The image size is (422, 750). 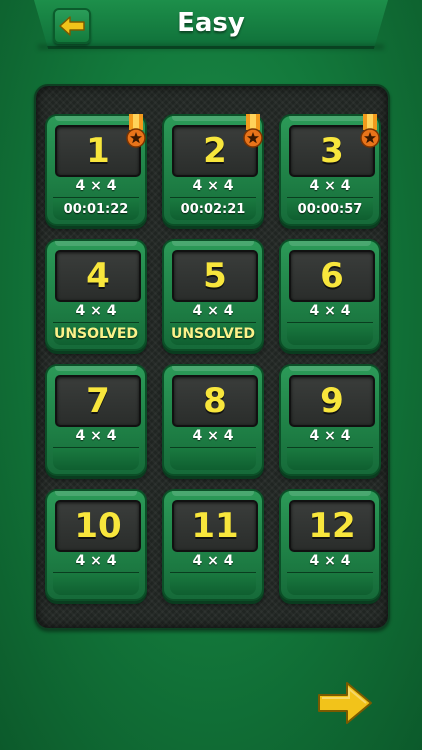 I want to click on level-tile-6: 6 4 × 4, so click(x=330, y=295).